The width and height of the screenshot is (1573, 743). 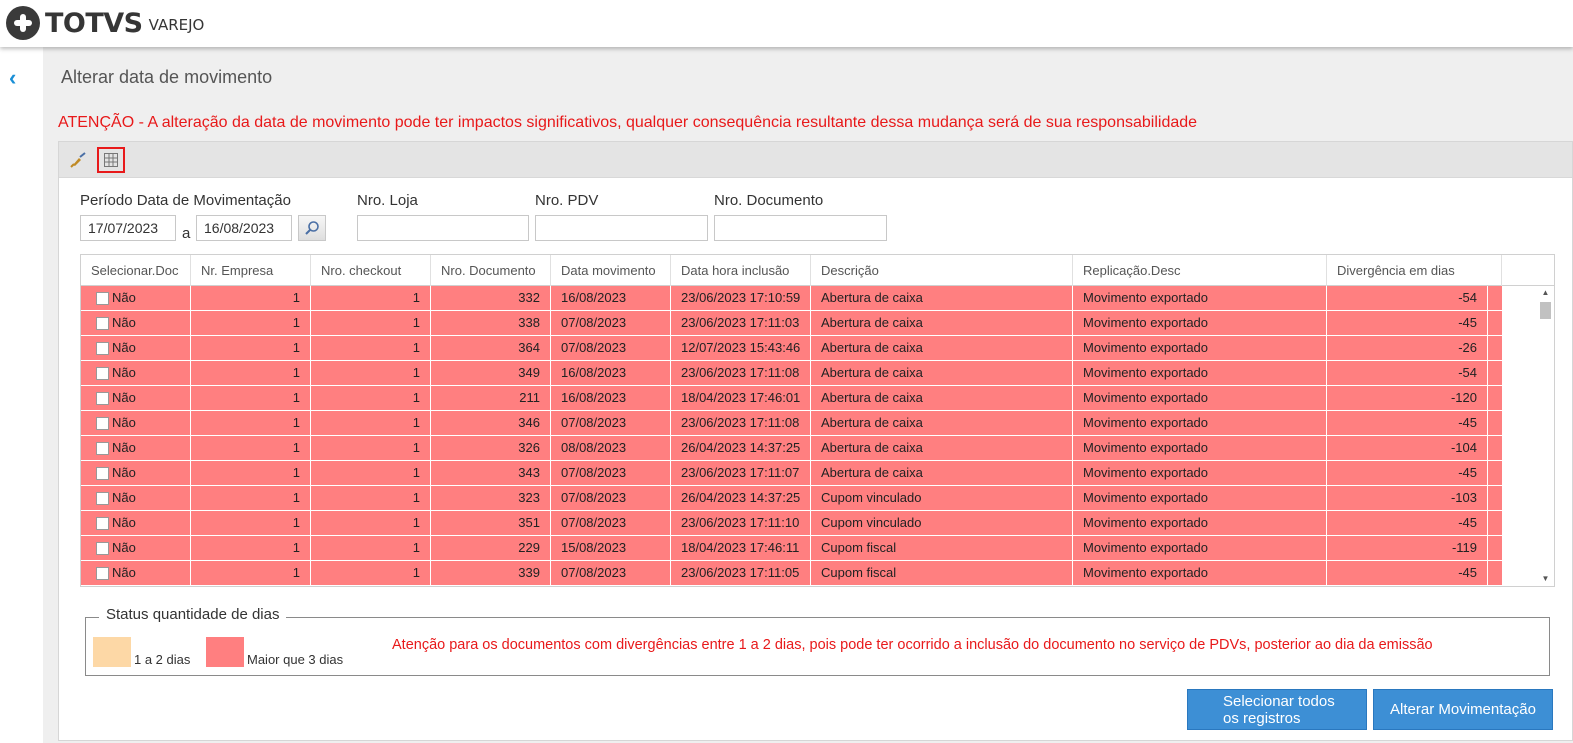 What do you see at coordinates (18, 78) in the screenshot?
I see `back-arrow-icon: ‹` at bounding box center [18, 78].